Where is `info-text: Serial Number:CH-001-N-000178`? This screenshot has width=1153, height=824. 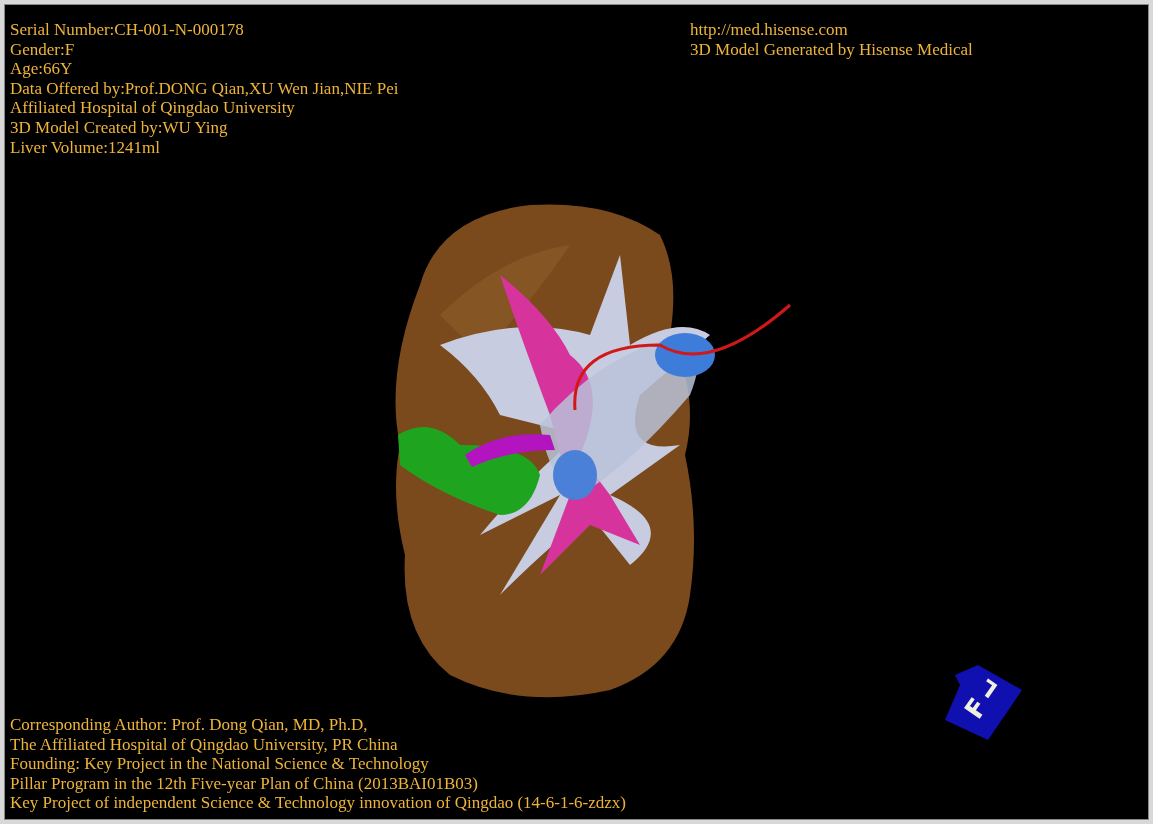
info-text: Serial Number:CH-001-N-000178 is located at coordinates (127, 30).